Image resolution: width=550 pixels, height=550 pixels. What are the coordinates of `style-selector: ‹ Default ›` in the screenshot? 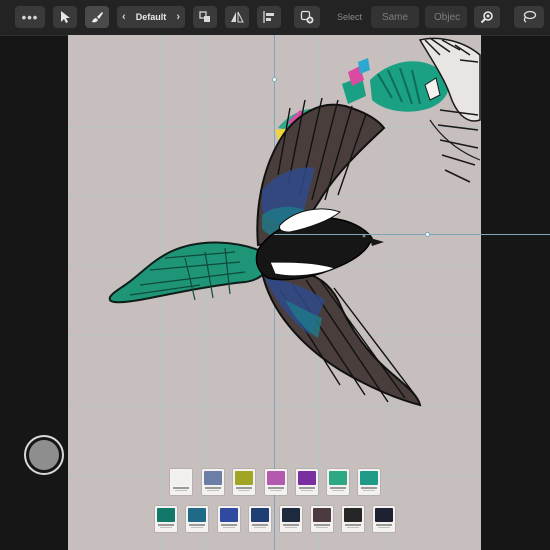 It's located at (151, 17).